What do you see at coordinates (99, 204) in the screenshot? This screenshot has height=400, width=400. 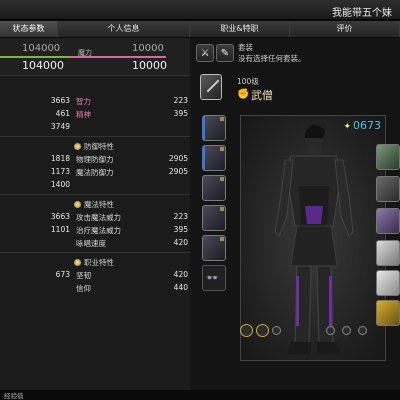 I see `section-magic-label: 魔法特性` at bounding box center [99, 204].